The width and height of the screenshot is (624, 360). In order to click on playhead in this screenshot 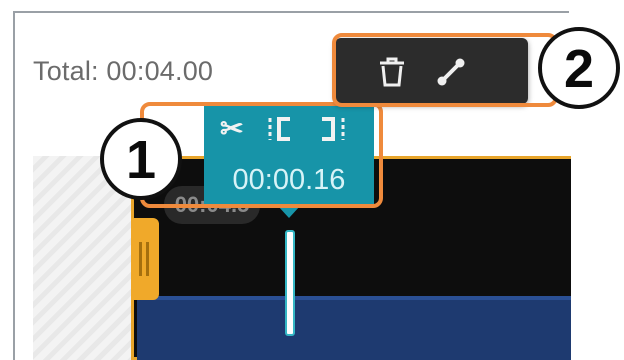, I will do `click(290, 283)`.